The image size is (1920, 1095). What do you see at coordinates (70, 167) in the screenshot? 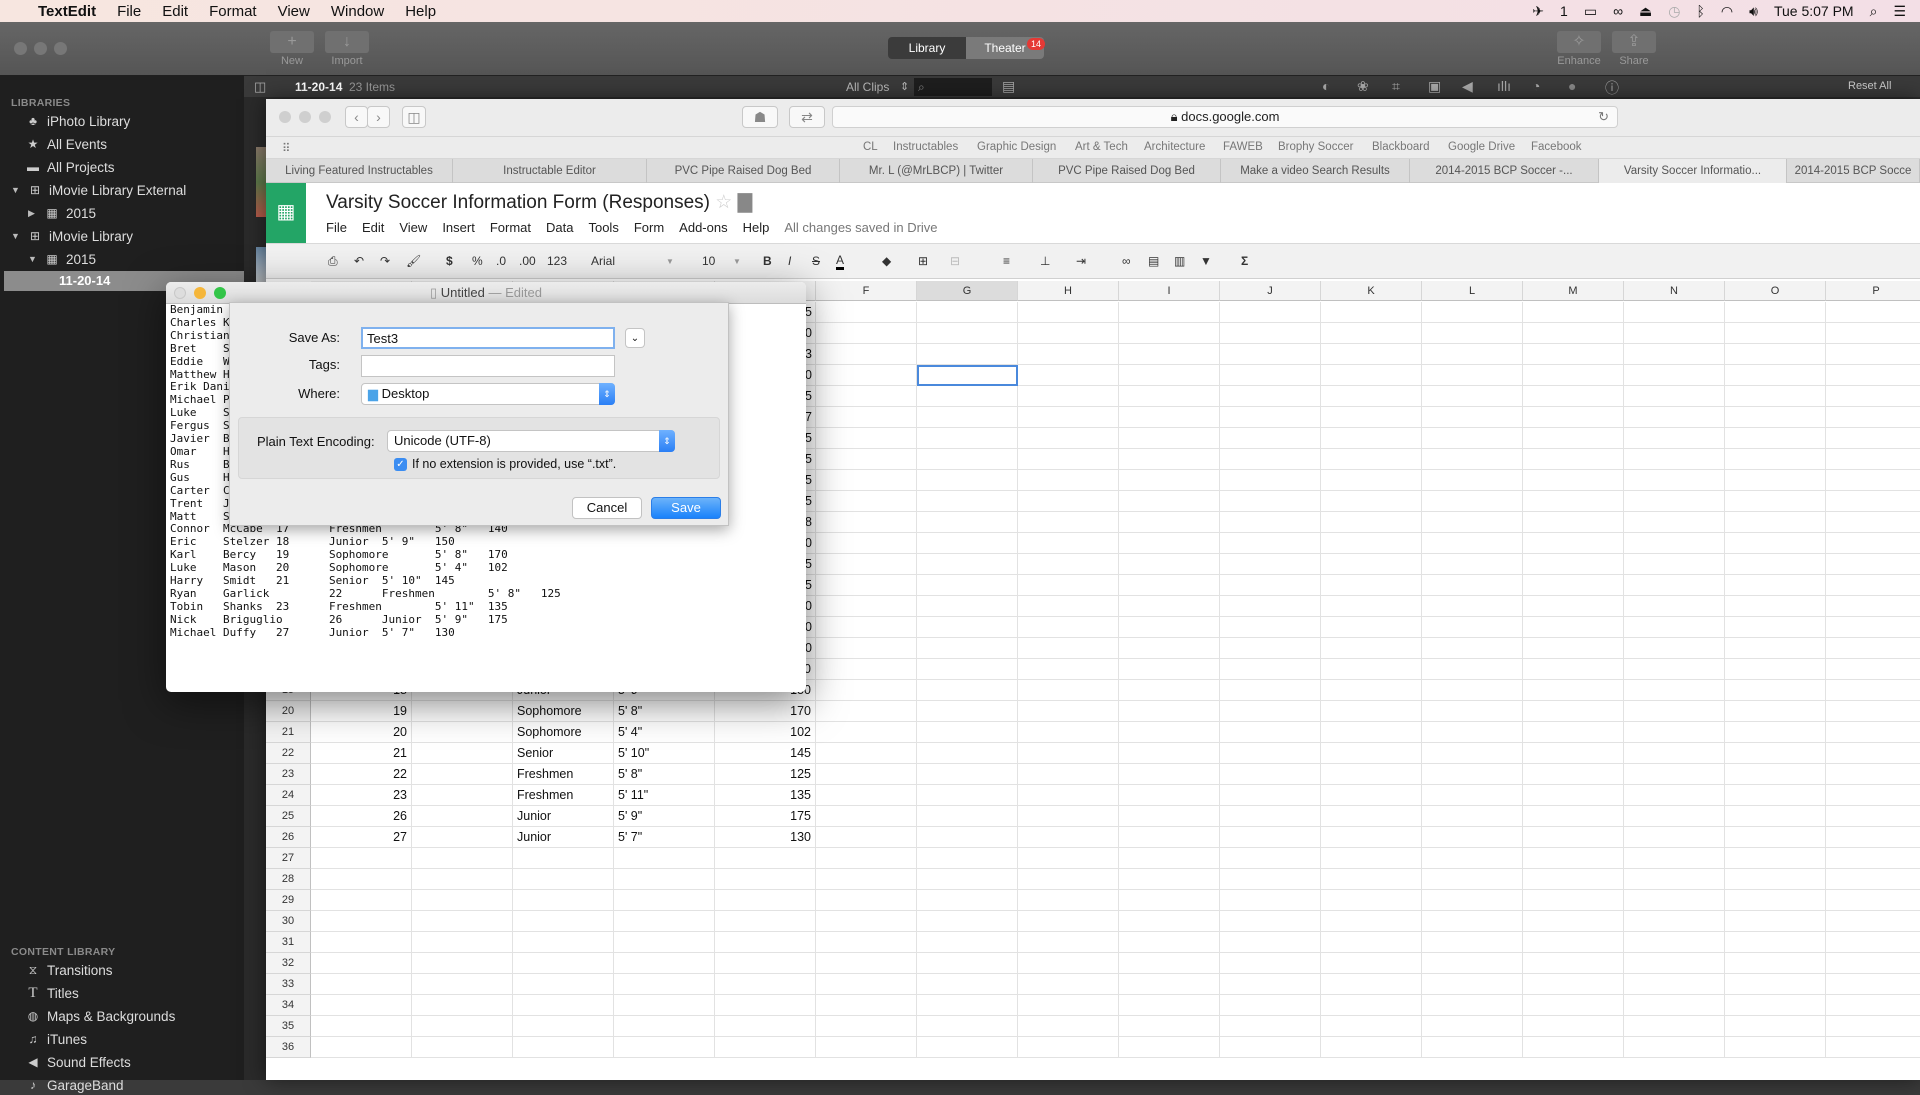
I see `sidebar-item-all-projects: ▬ All Projects` at bounding box center [70, 167].